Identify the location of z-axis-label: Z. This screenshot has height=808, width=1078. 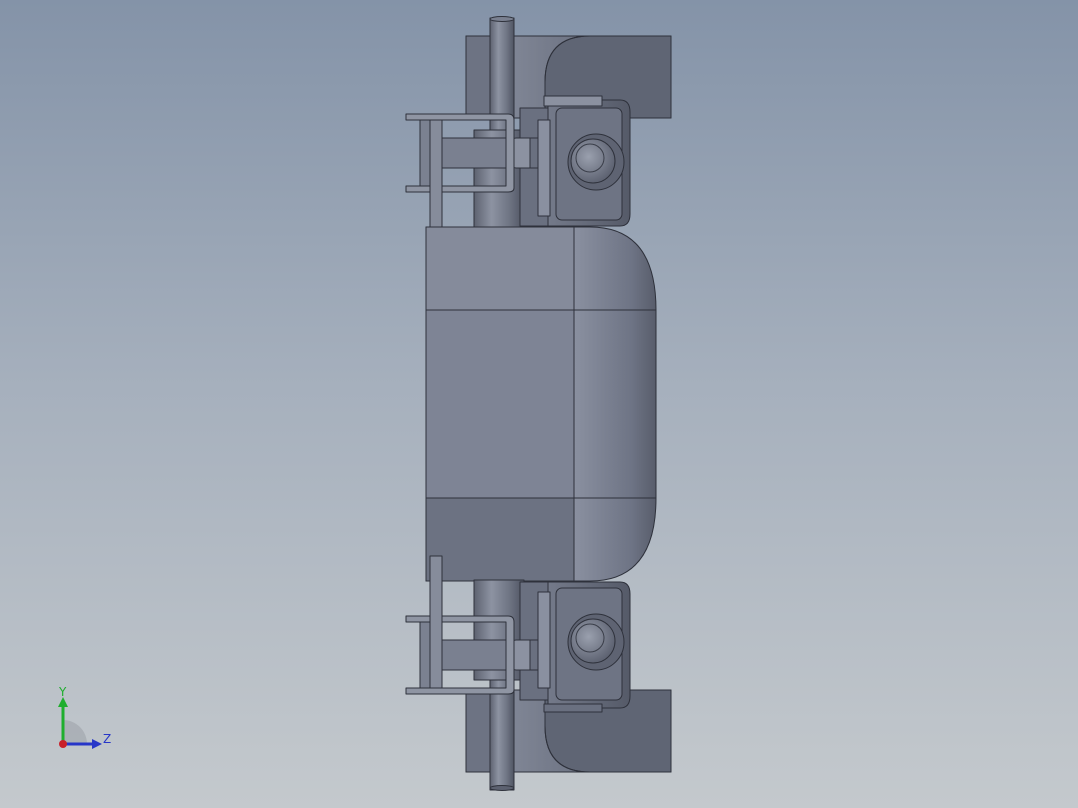
(107, 739).